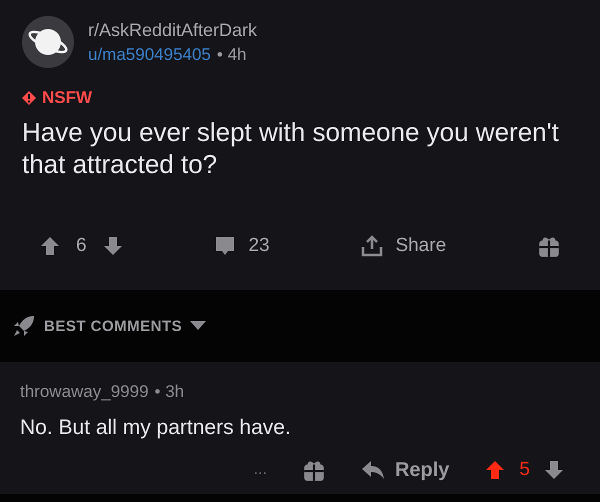 This screenshot has height=502, width=600. I want to click on caret-icon, so click(198, 326).